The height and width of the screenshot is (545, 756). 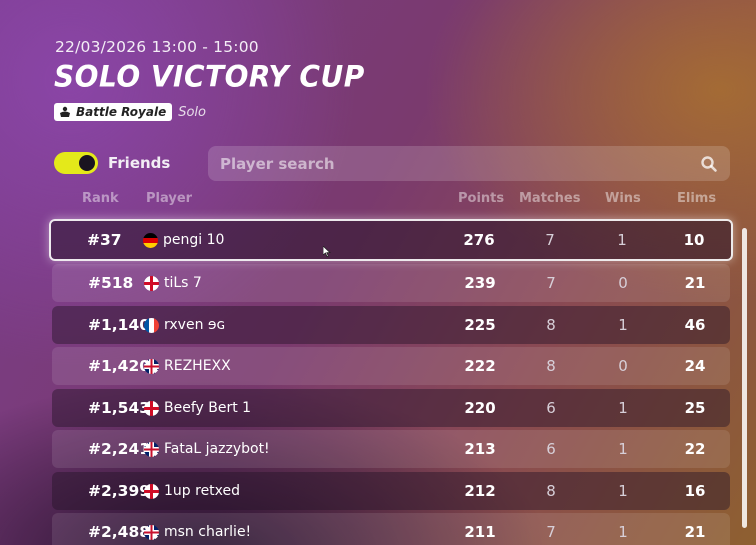 I want to click on player-cell: 1up retxed, so click(x=192, y=491).